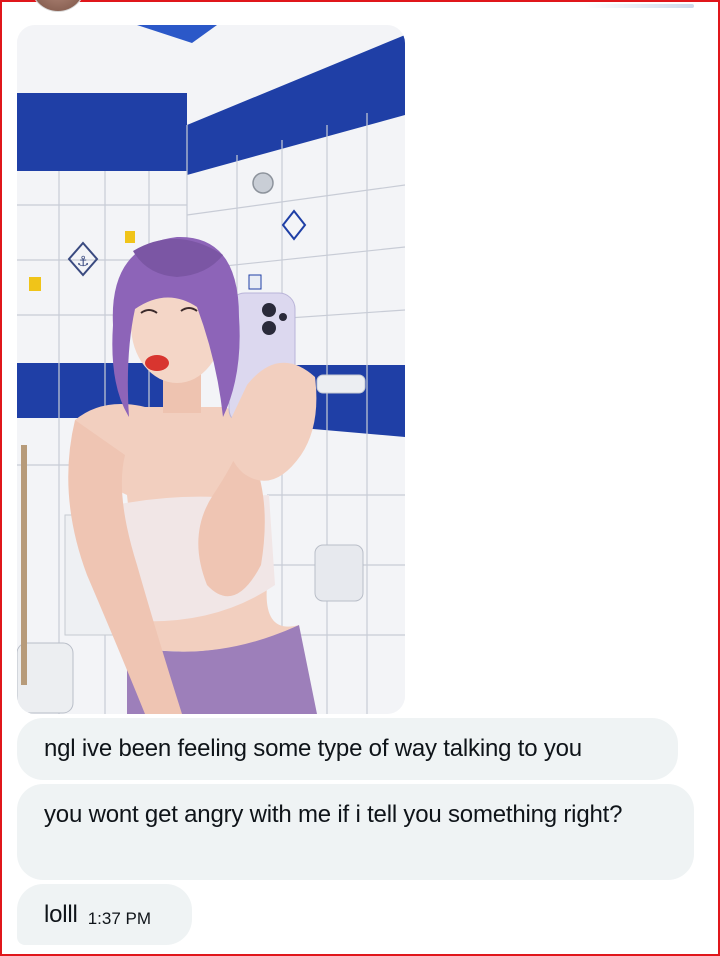 This screenshot has width=720, height=956. What do you see at coordinates (639, 6) in the screenshot?
I see `header-divider` at bounding box center [639, 6].